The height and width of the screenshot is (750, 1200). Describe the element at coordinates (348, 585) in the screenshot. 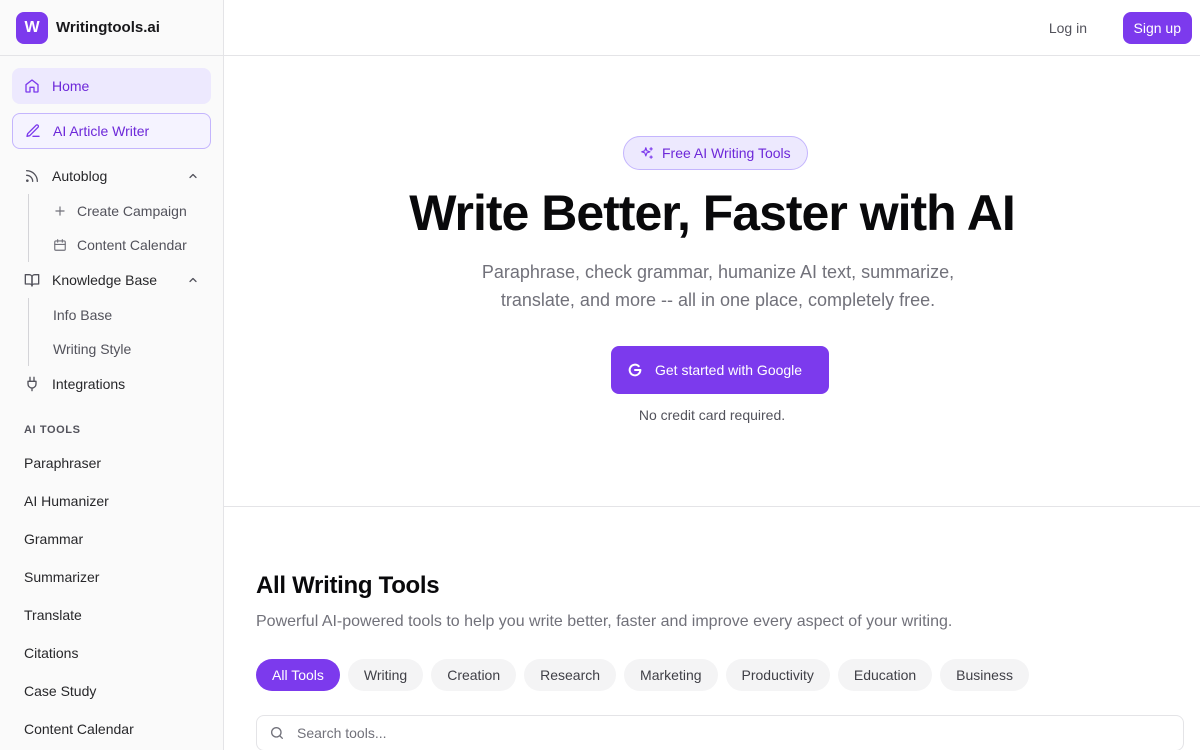

I see `tools-section-title: All Writing Tools` at that location.